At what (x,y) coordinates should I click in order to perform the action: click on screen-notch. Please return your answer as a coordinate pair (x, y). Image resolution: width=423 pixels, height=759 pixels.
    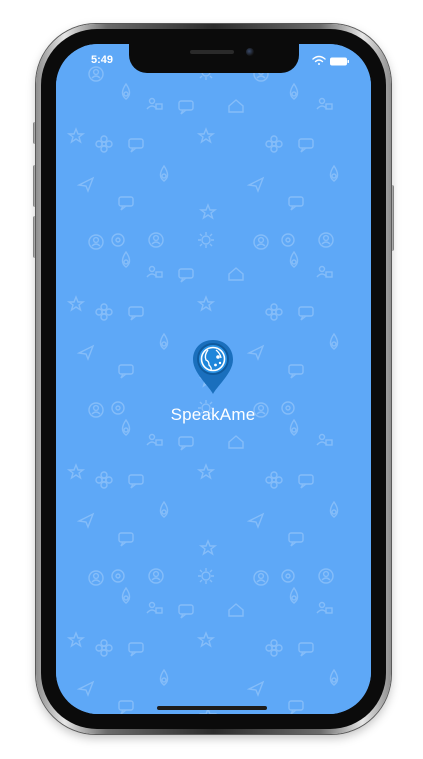
    Looking at the image, I should click on (214, 58).